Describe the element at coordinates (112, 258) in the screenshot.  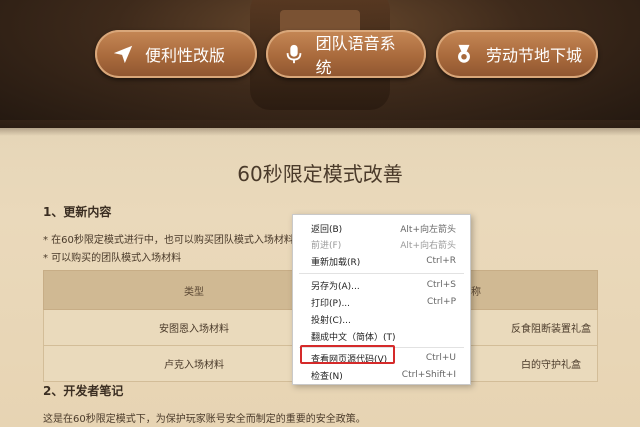
I see `update-note: * 可以购买的团队模式入场材料` at that location.